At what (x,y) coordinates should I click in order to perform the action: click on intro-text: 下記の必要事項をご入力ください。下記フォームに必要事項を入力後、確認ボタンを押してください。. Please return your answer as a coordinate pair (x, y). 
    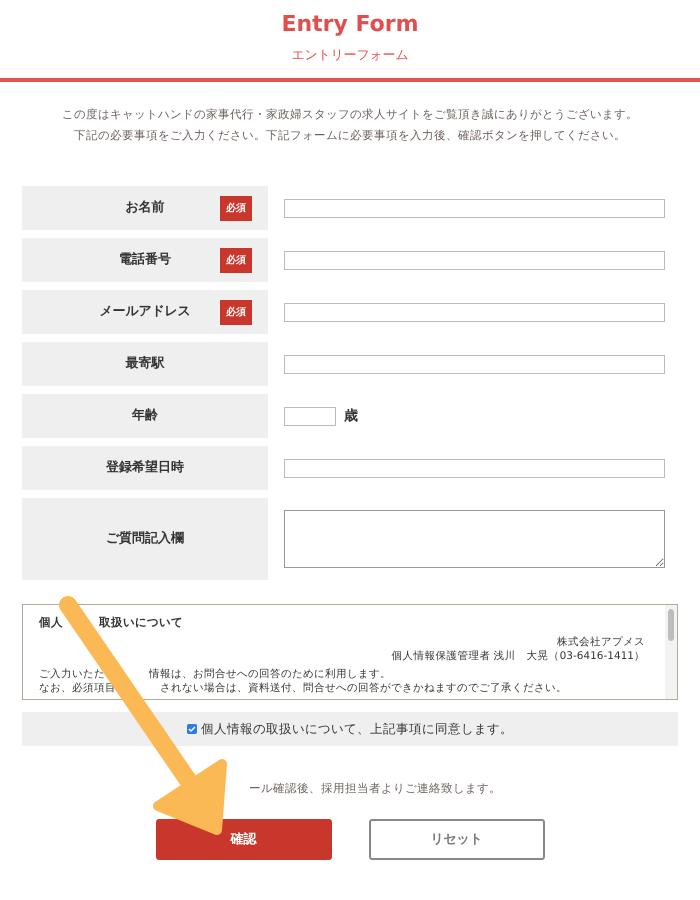
    Looking at the image, I should click on (350, 135).